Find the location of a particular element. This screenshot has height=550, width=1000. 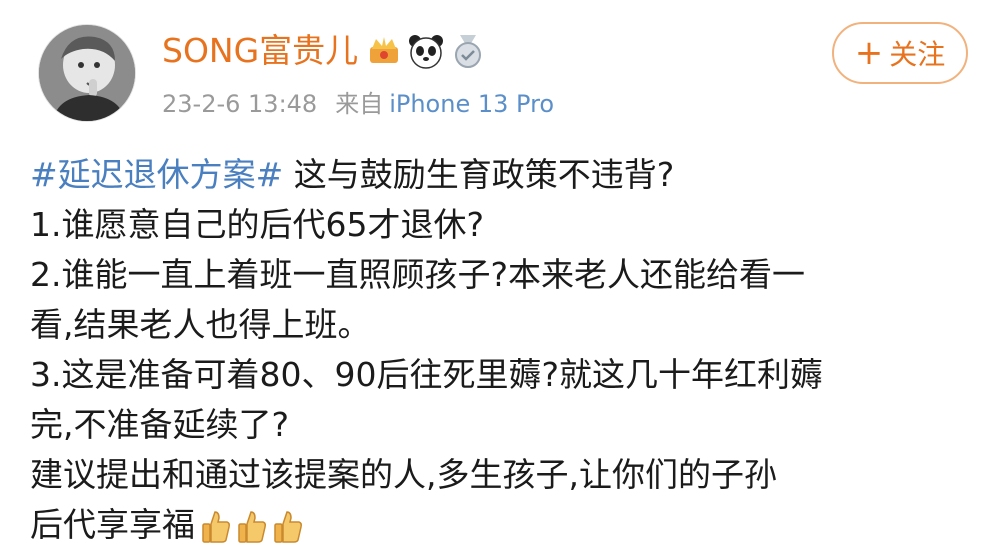

post-line: 3.这是准备可着80、90后往死里薅?就这几十年红利薅 is located at coordinates (426, 374).